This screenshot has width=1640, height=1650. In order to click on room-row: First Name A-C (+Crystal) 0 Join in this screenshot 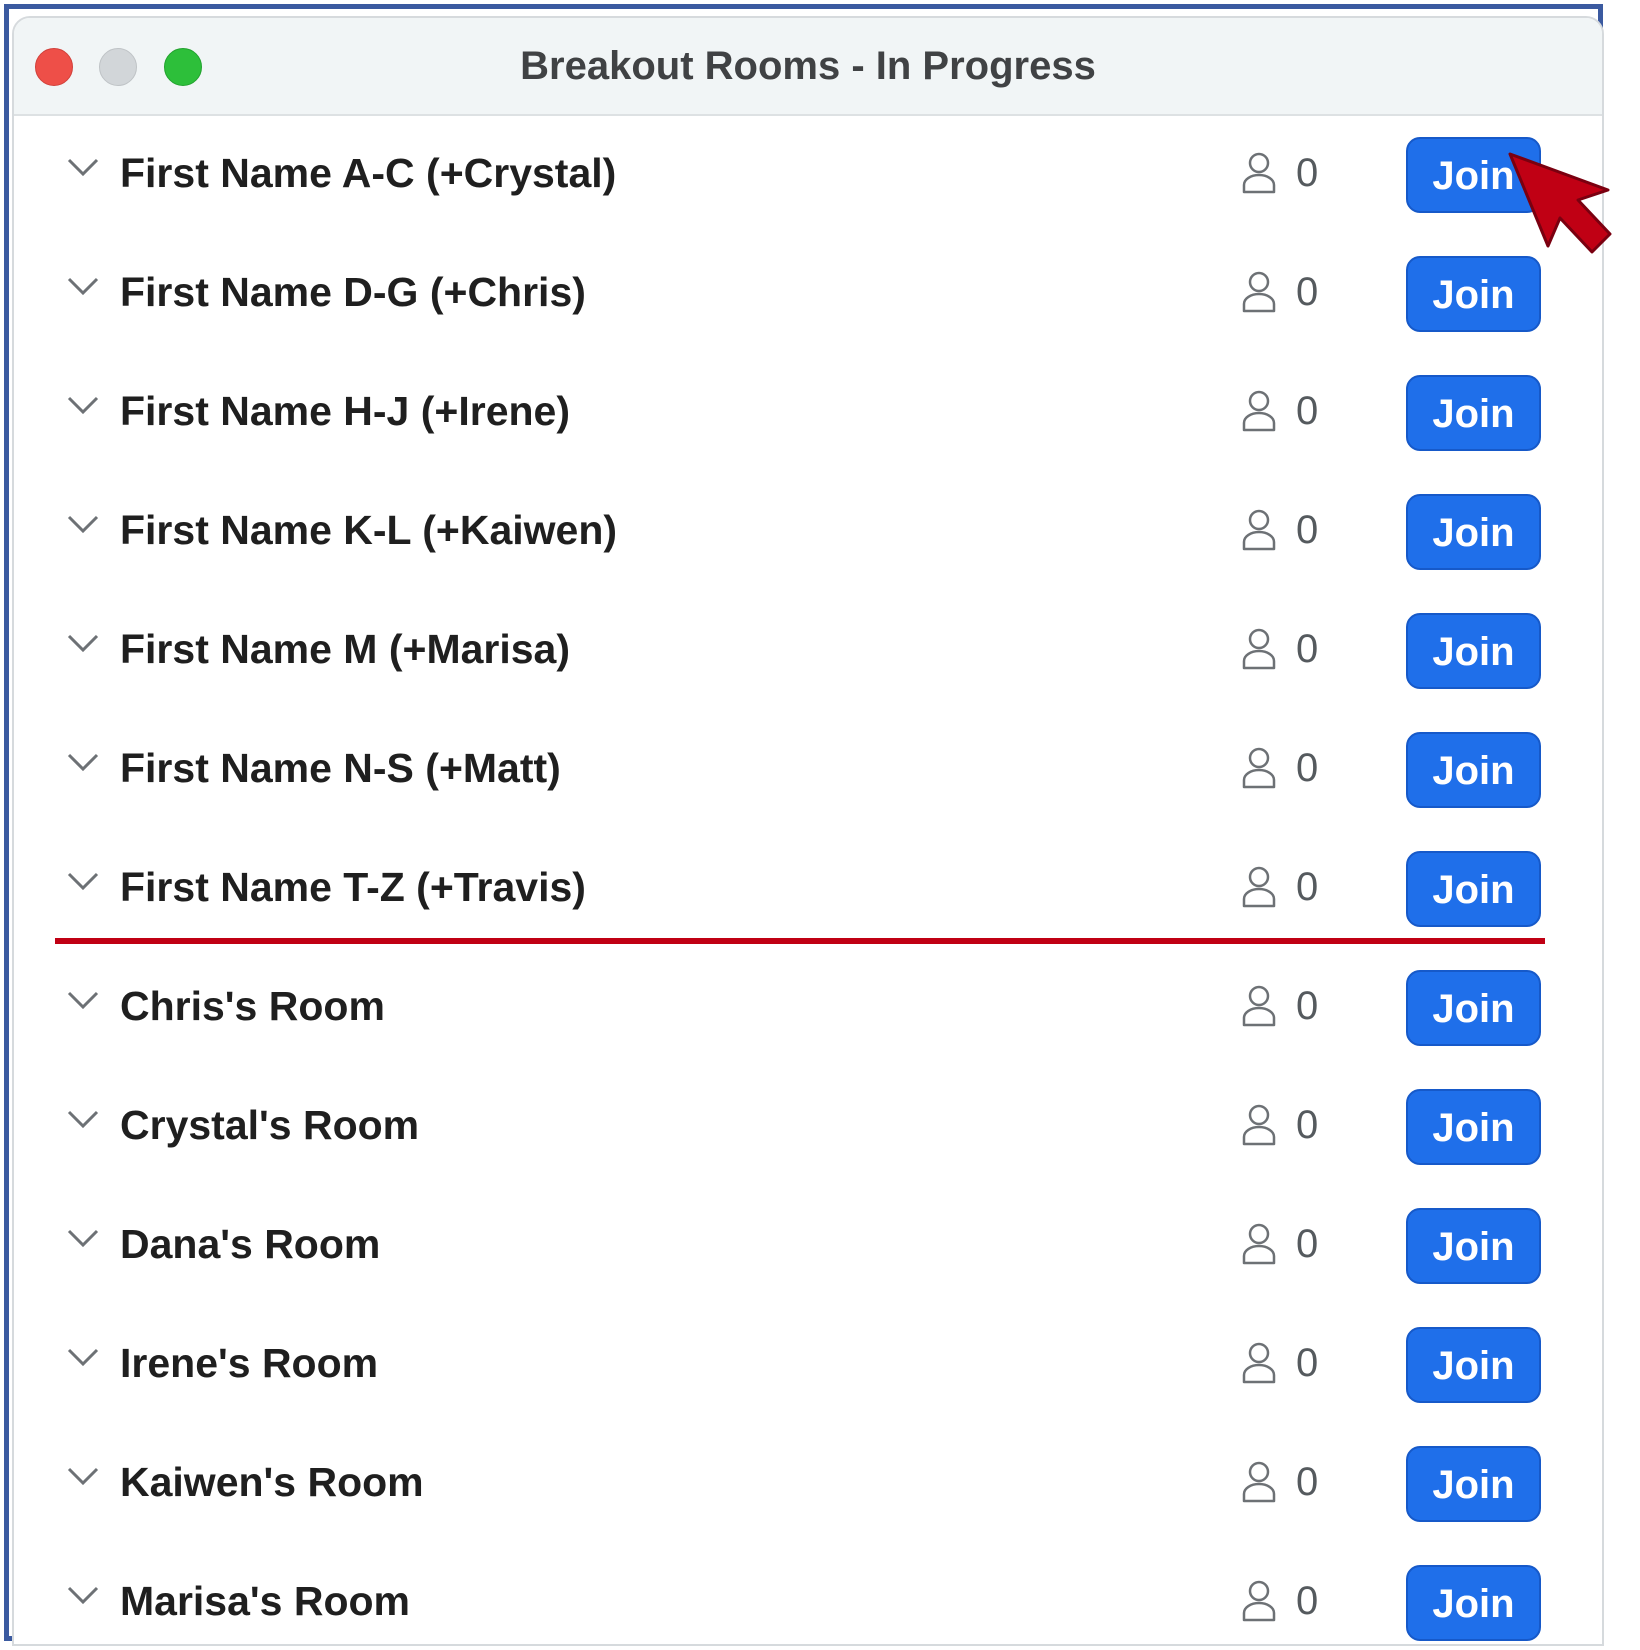, I will do `click(808, 173)`.